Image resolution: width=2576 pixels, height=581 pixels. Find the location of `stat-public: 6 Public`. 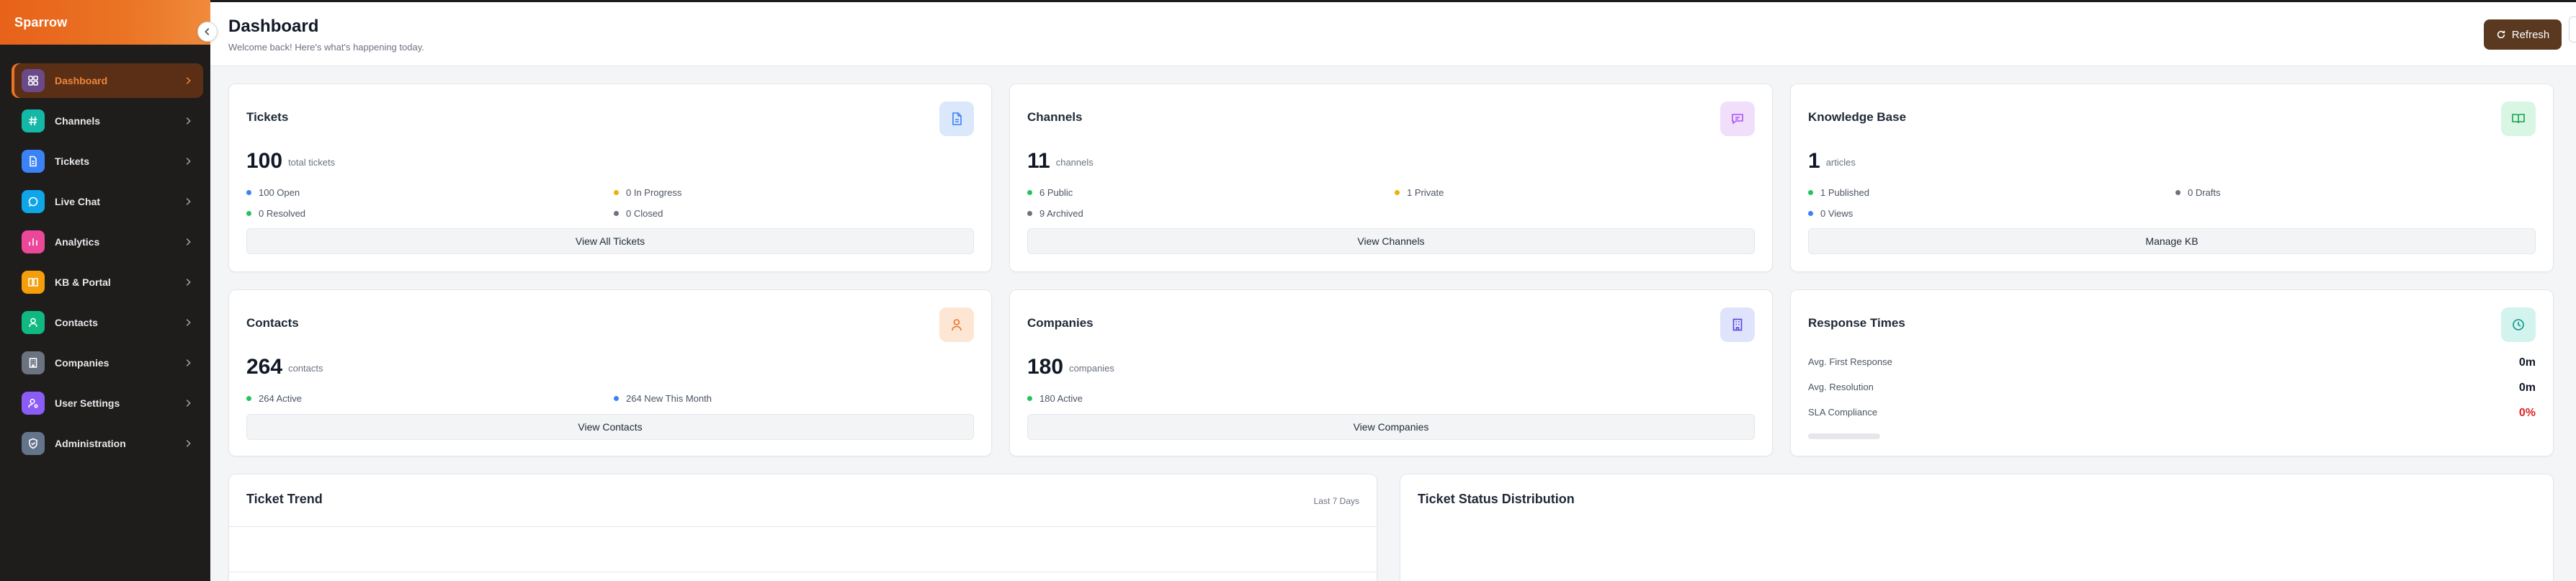

stat-public: 6 Public is located at coordinates (1050, 192).